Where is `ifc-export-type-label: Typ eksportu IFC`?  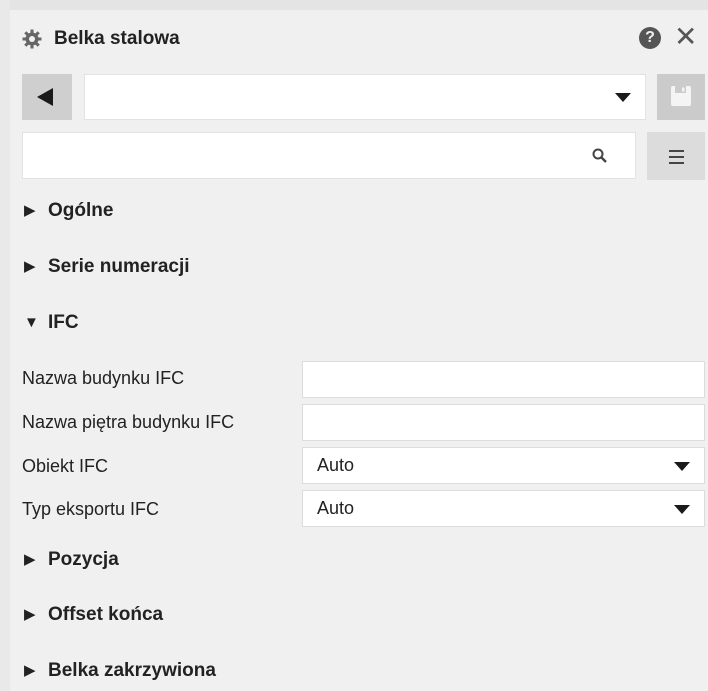 ifc-export-type-label: Typ eksportu IFC is located at coordinates (91, 509).